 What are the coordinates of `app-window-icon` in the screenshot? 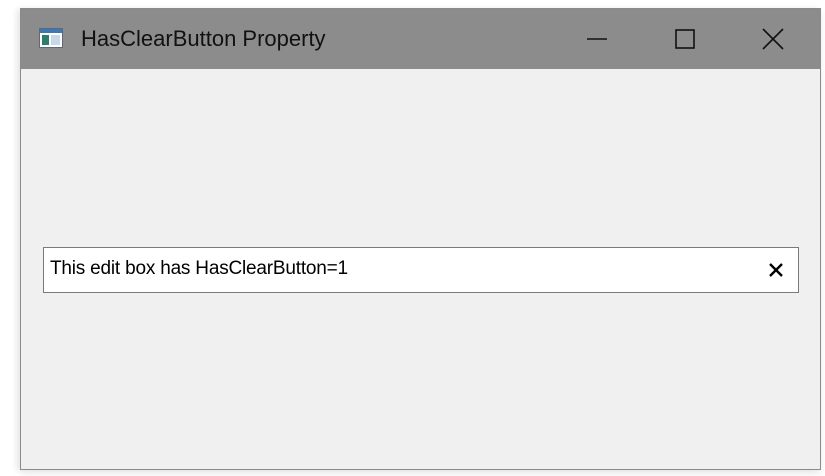 It's located at (51, 38).